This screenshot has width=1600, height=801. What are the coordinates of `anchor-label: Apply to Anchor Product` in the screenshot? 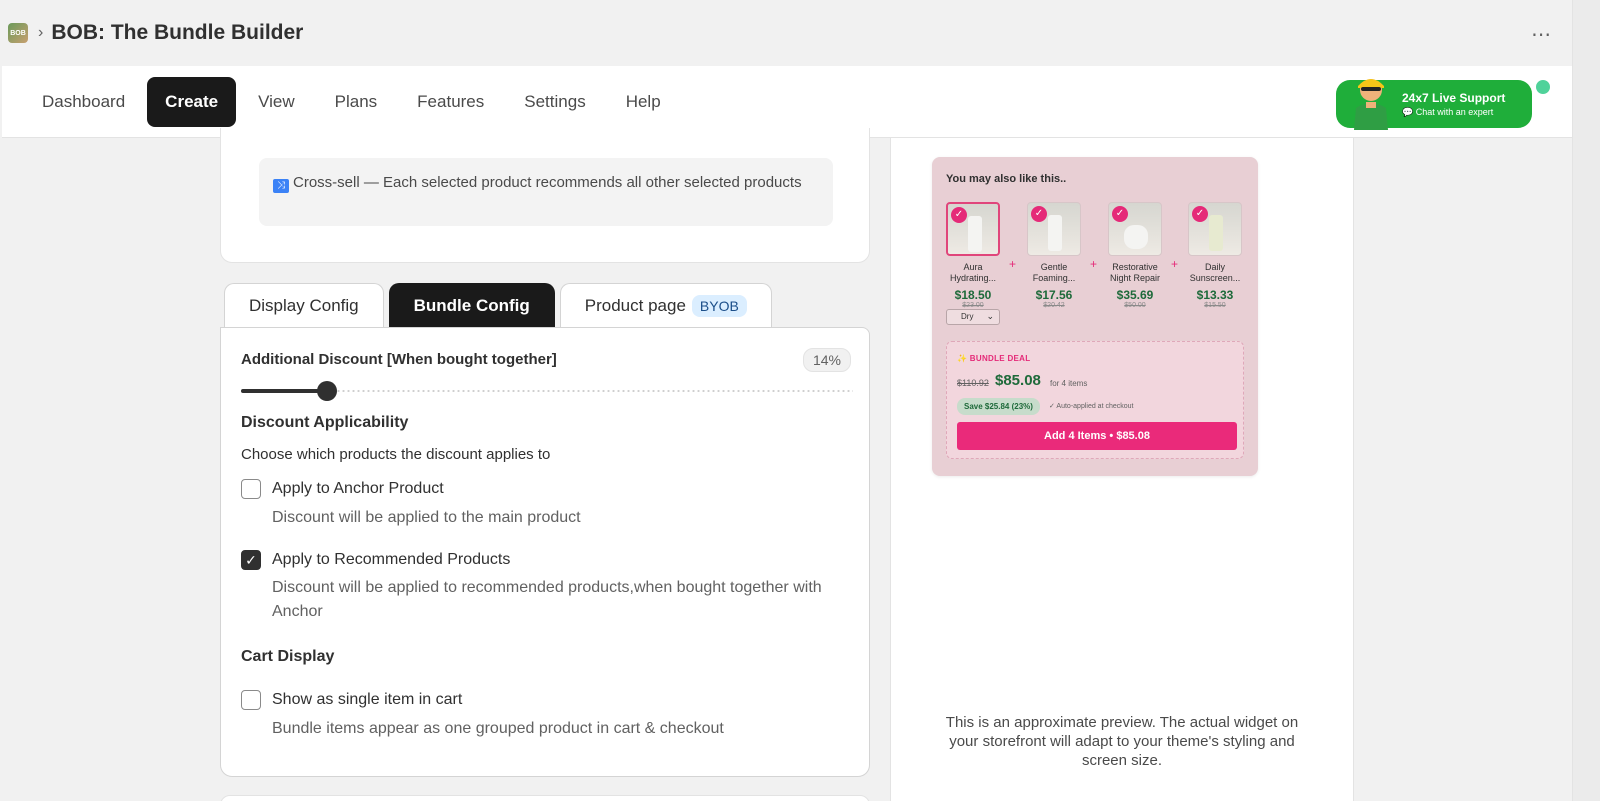 It's located at (358, 488).